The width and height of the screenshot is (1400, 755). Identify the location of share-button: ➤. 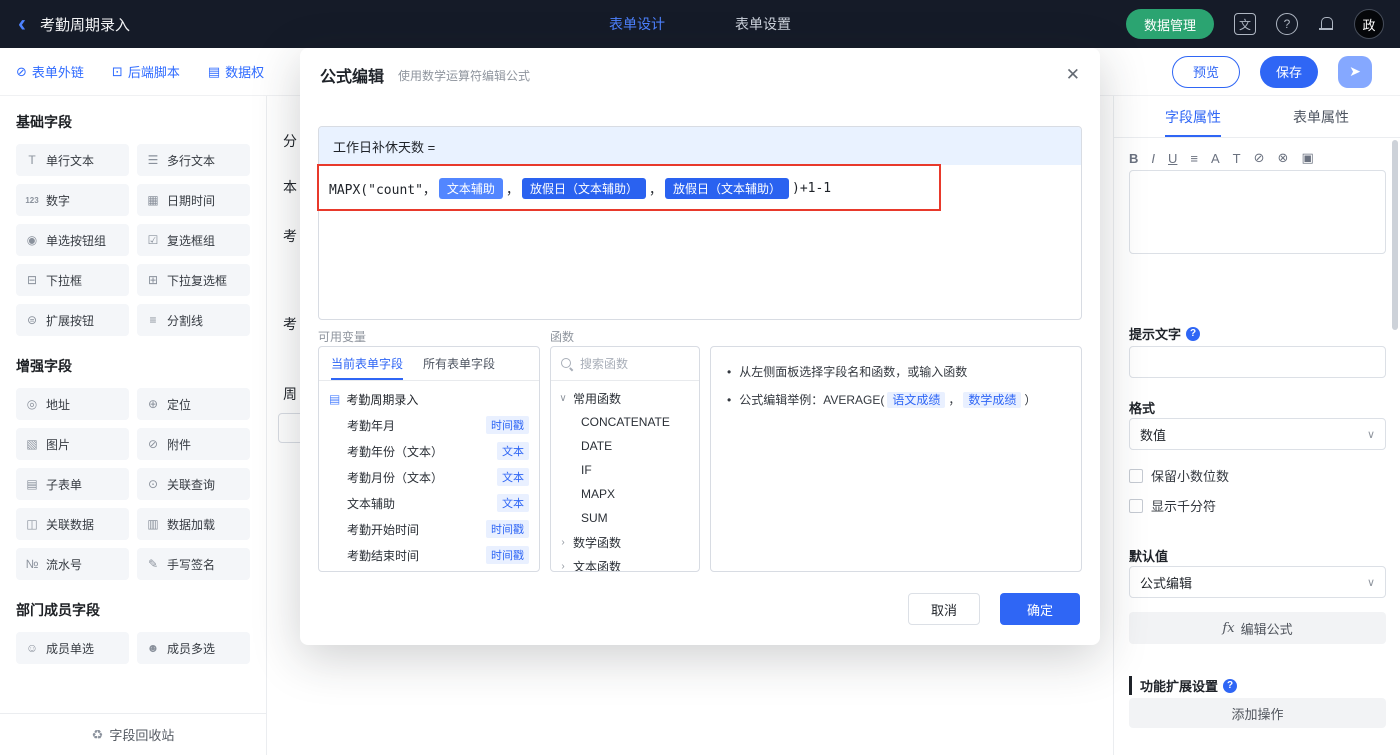
(1355, 71).